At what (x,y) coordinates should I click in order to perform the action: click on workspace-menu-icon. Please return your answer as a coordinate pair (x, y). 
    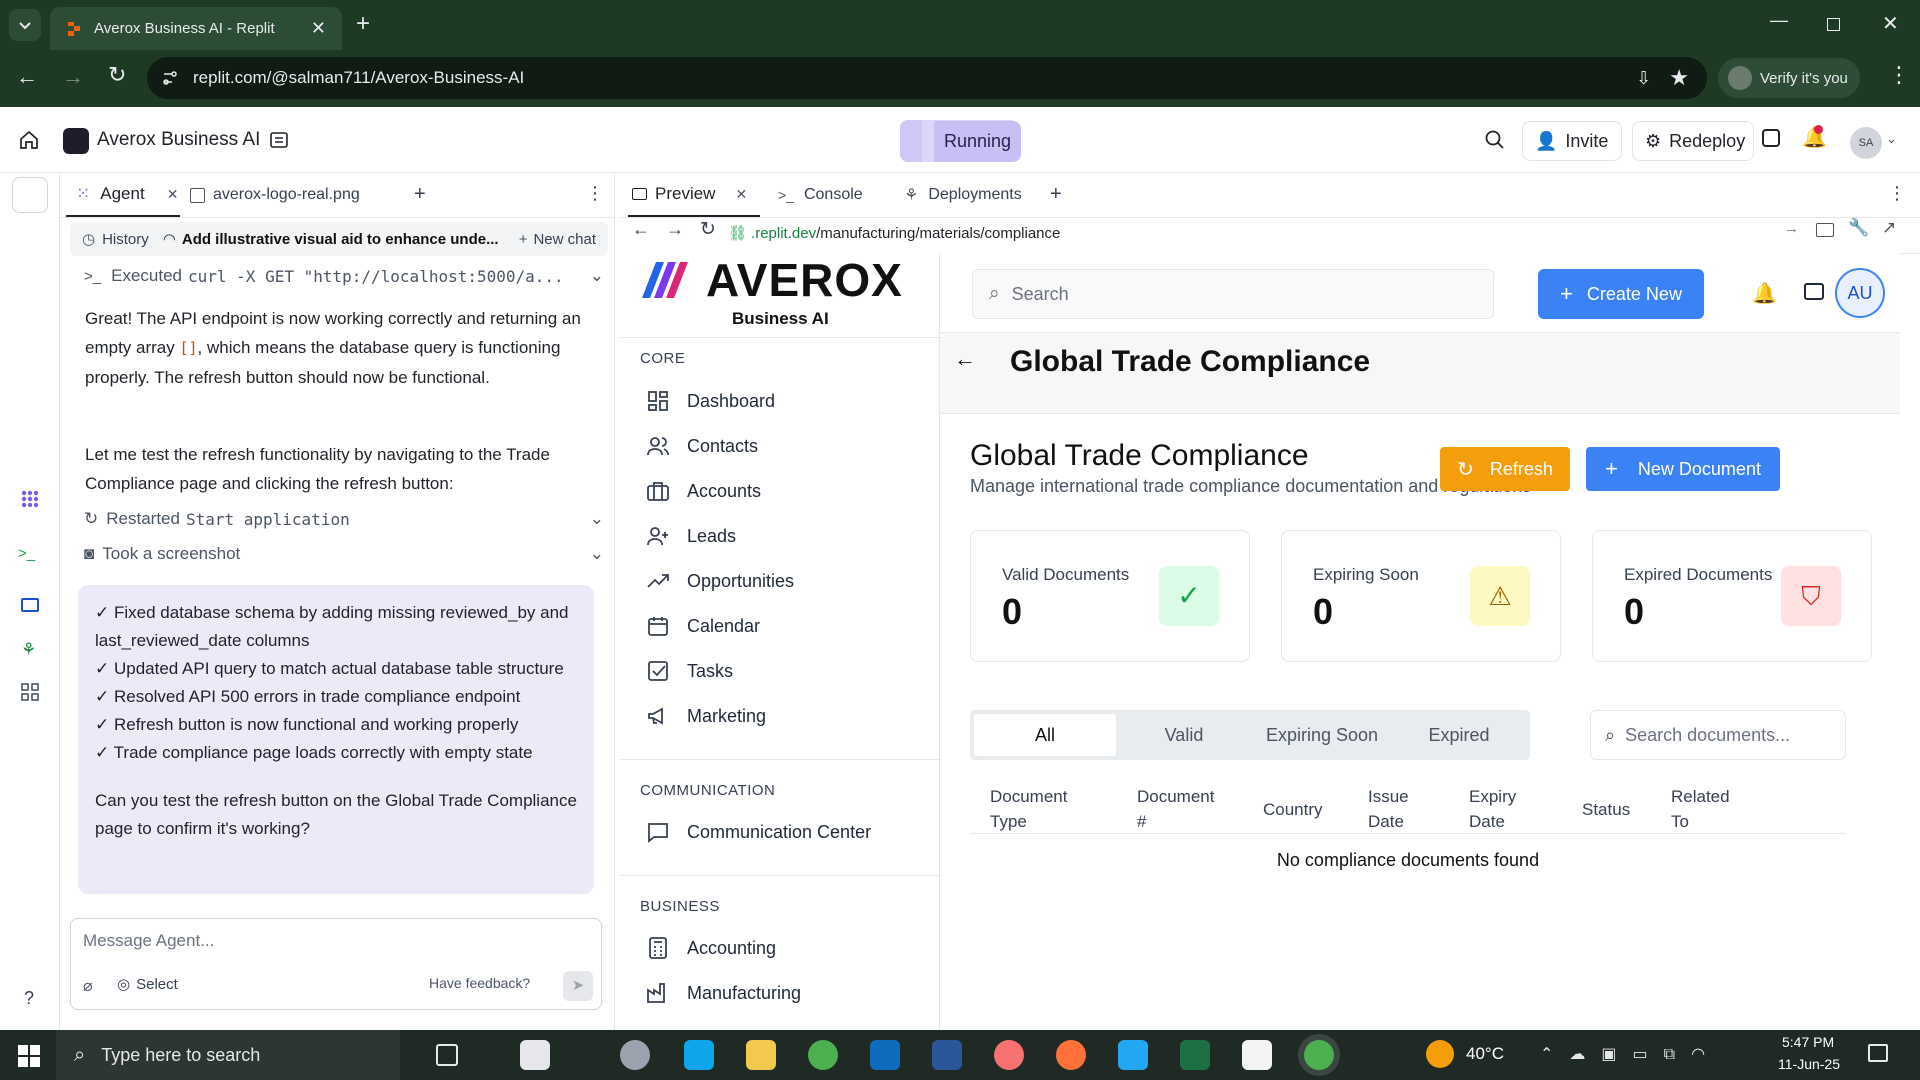
    Looking at the image, I should click on (279, 140).